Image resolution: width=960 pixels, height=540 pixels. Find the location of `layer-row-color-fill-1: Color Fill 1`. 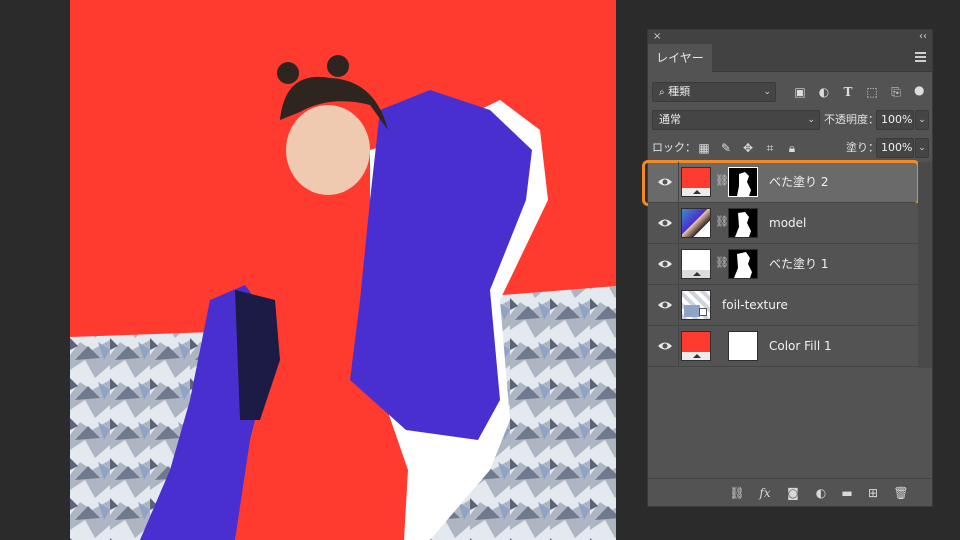

layer-row-color-fill-1: Color Fill 1 is located at coordinates (783, 346).